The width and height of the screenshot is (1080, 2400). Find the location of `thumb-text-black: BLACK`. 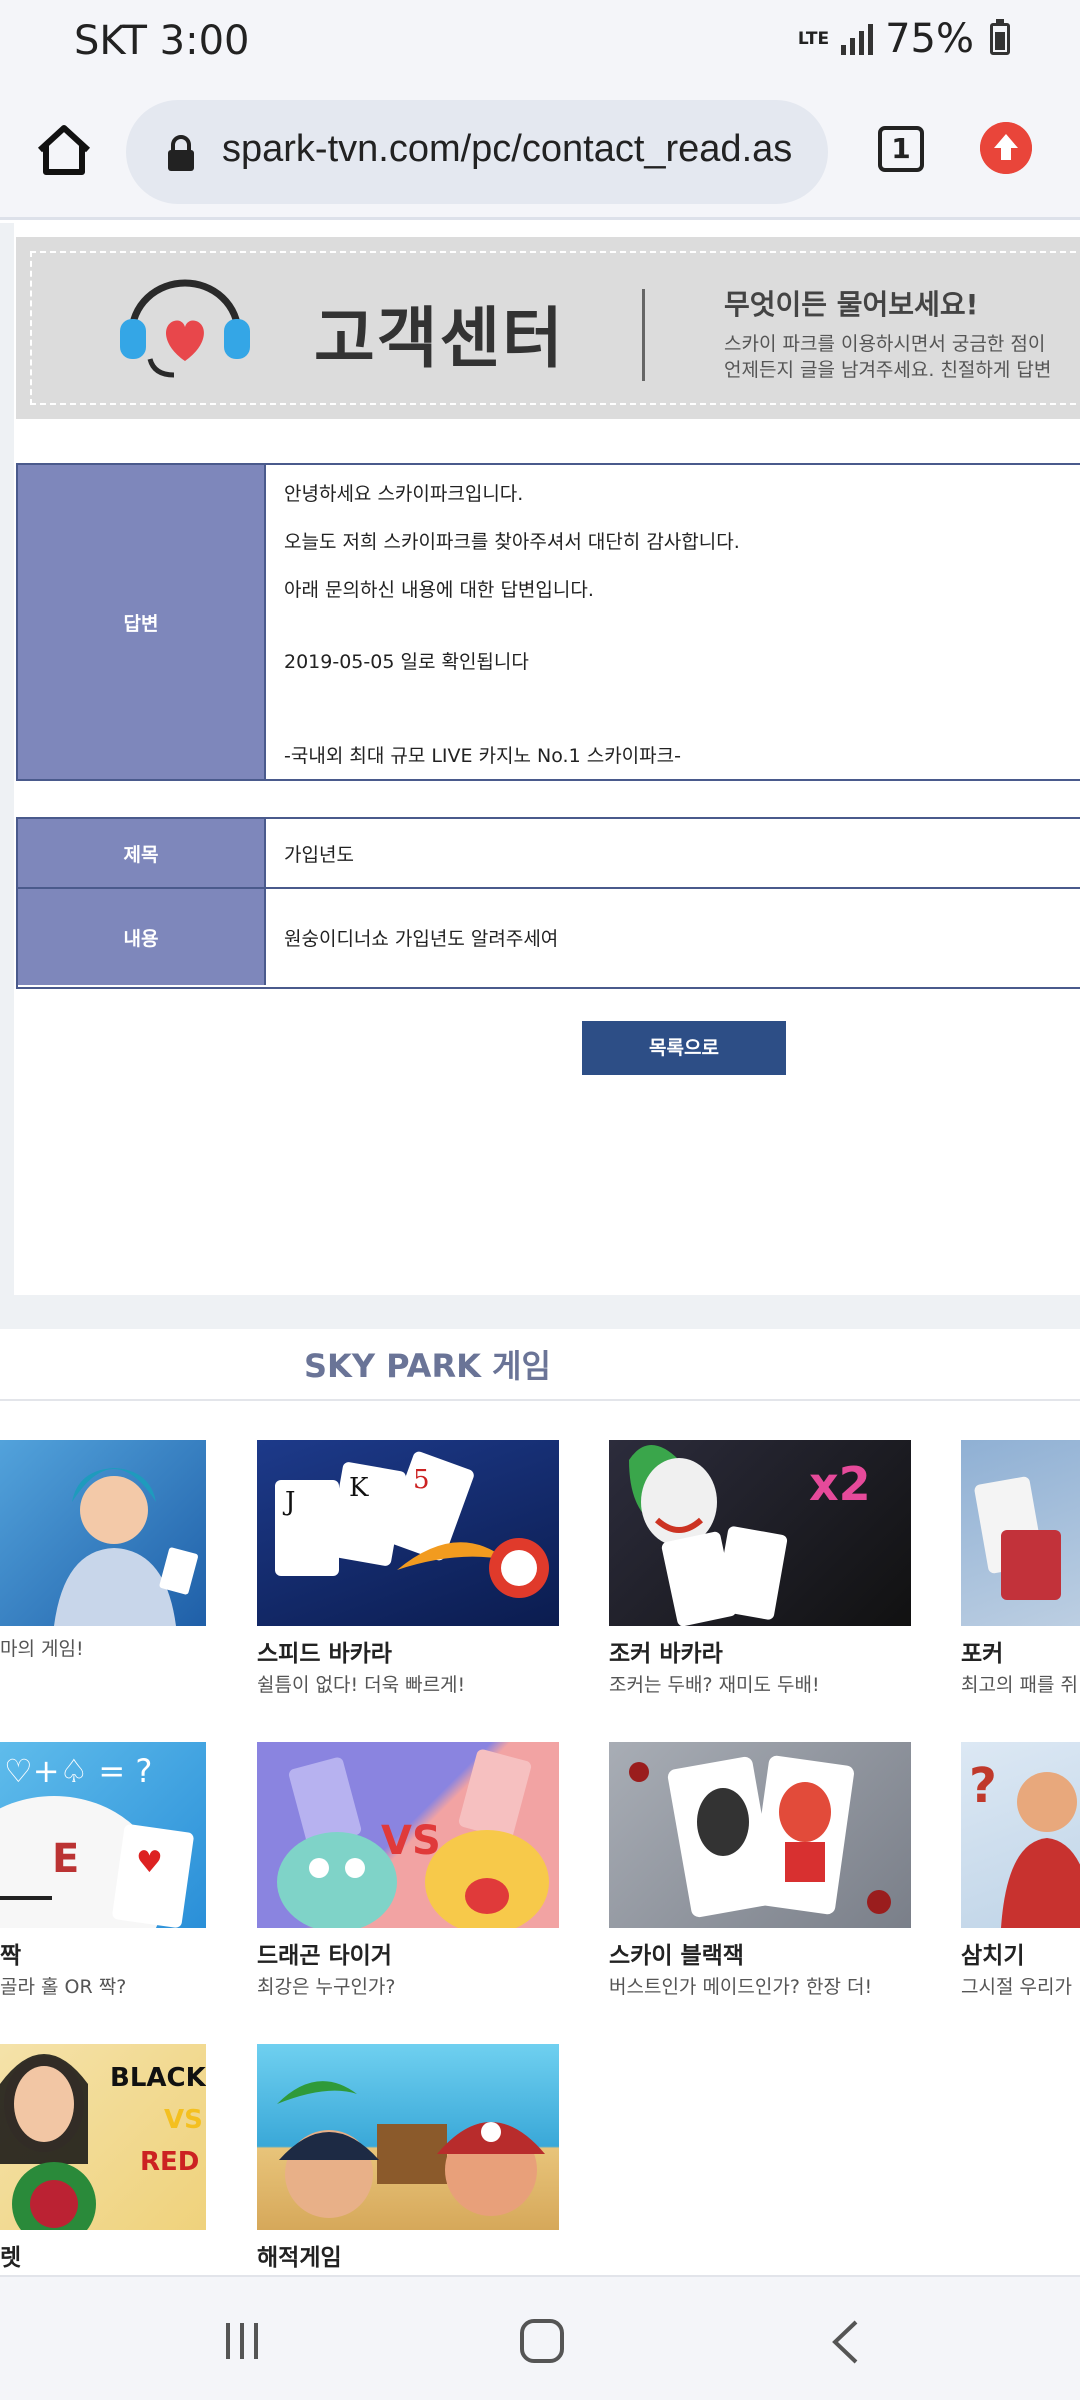

thumb-text-black: BLACK is located at coordinates (158, 2078).